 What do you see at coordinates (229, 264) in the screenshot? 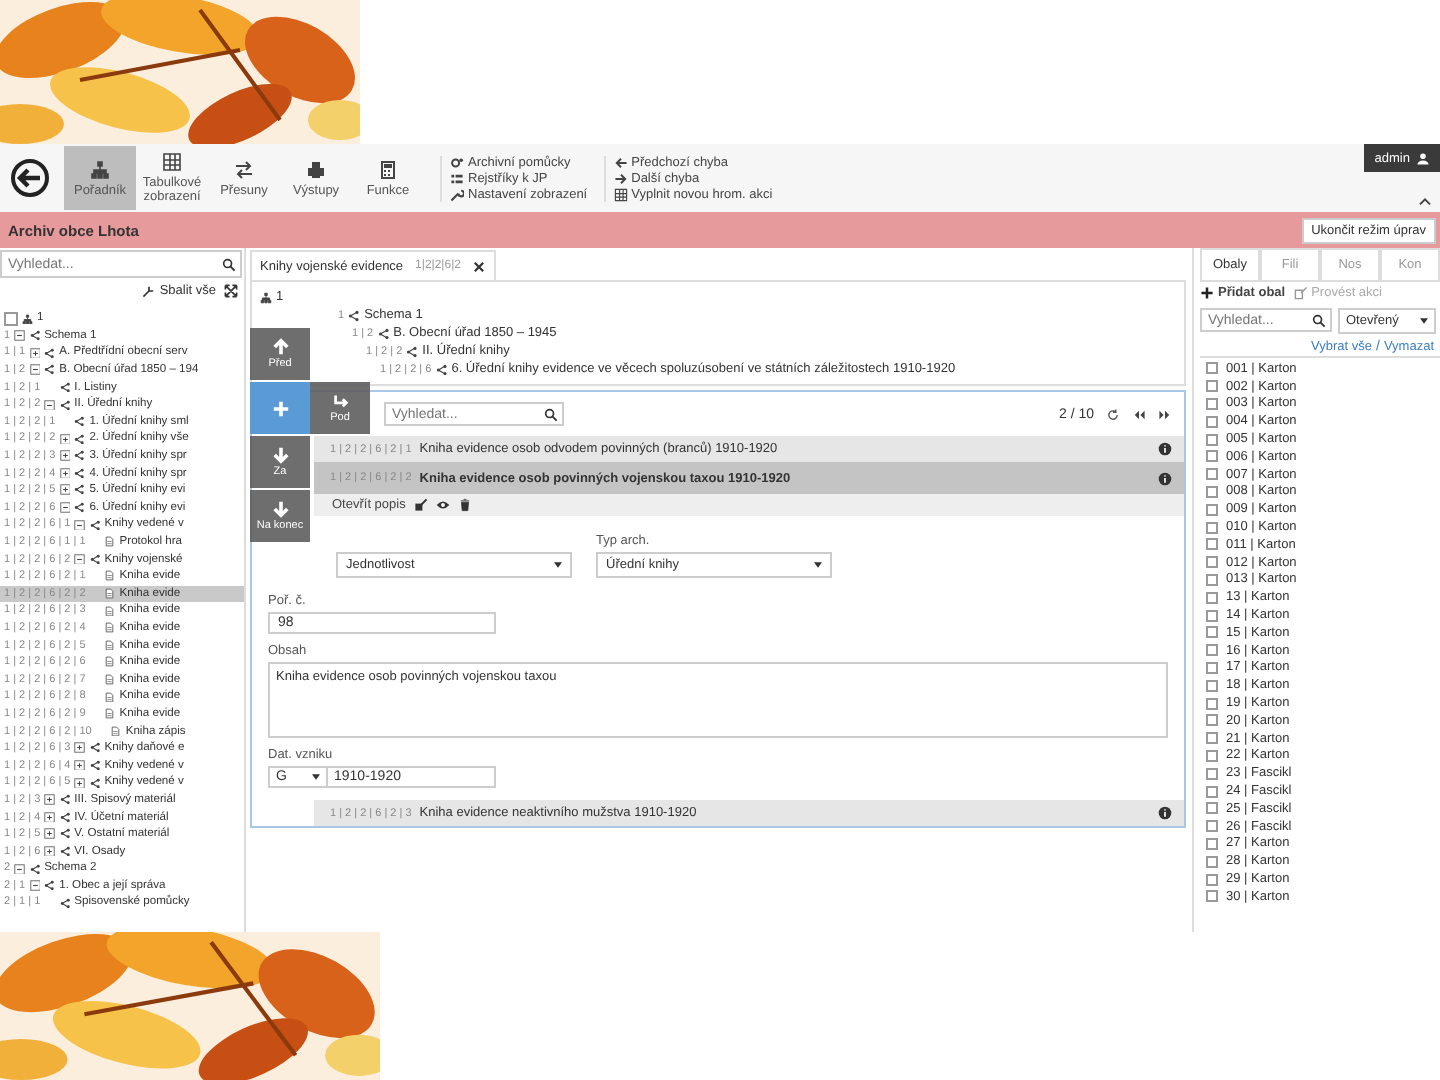
I see `search-icon` at bounding box center [229, 264].